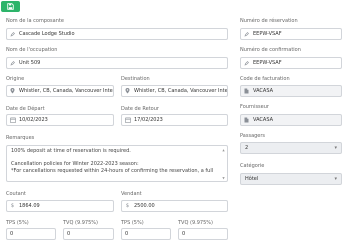 The height and width of the screenshot is (242, 345). I want to click on save-icon, so click(10, 6).